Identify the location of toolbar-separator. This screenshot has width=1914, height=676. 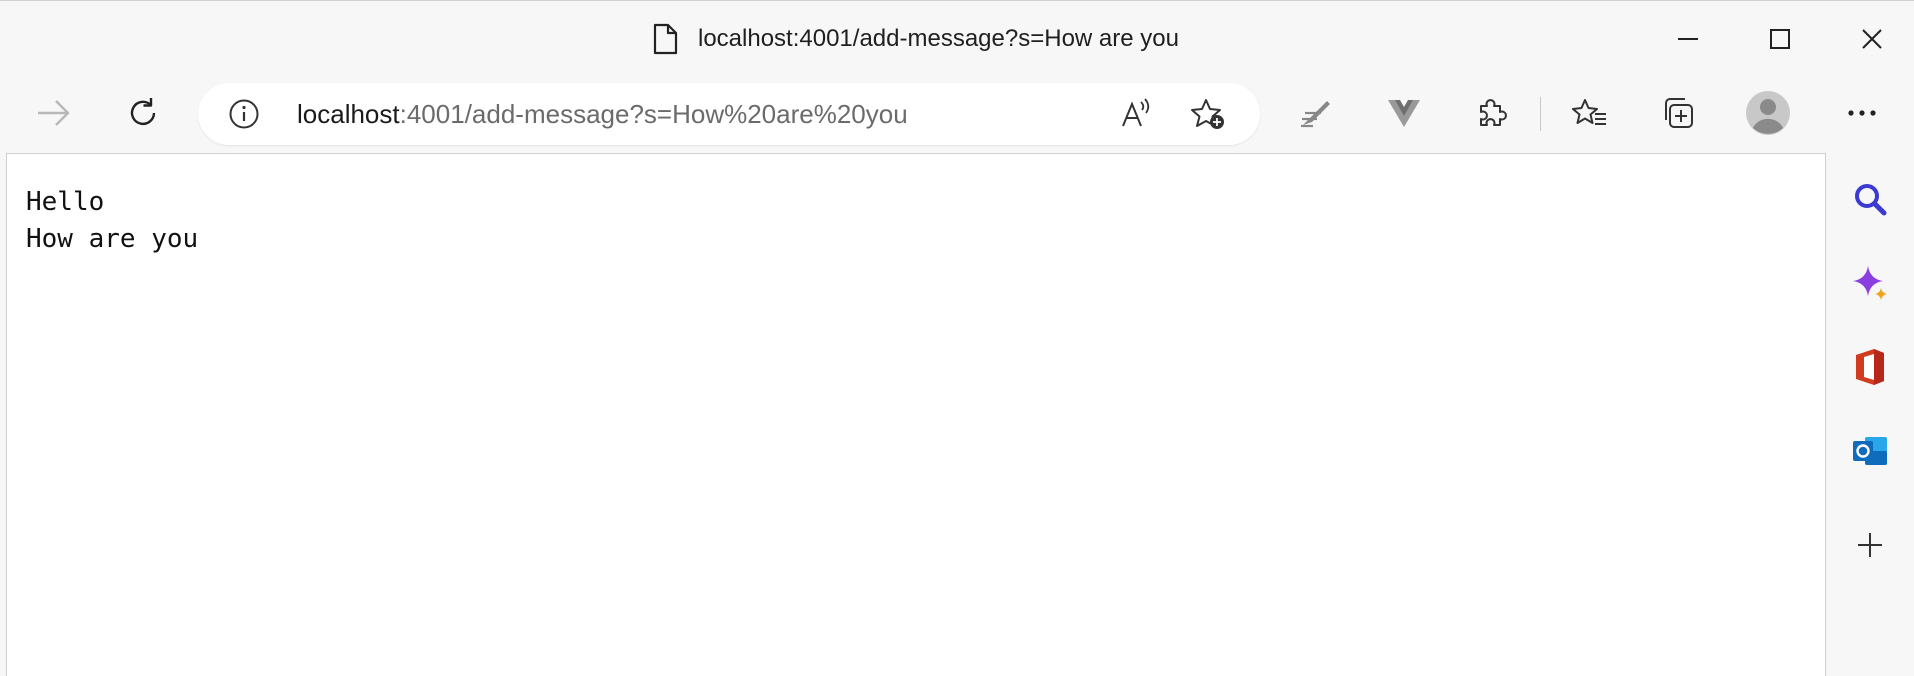
(1540, 114).